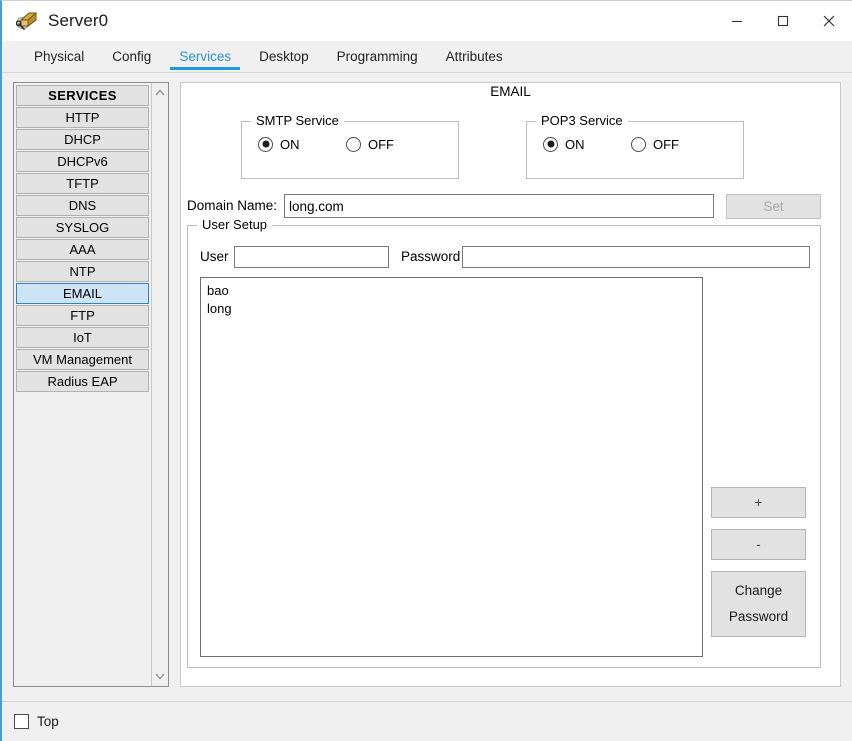 This screenshot has height=741, width=852. I want to click on smtp-on-radio: ON, so click(279, 144).